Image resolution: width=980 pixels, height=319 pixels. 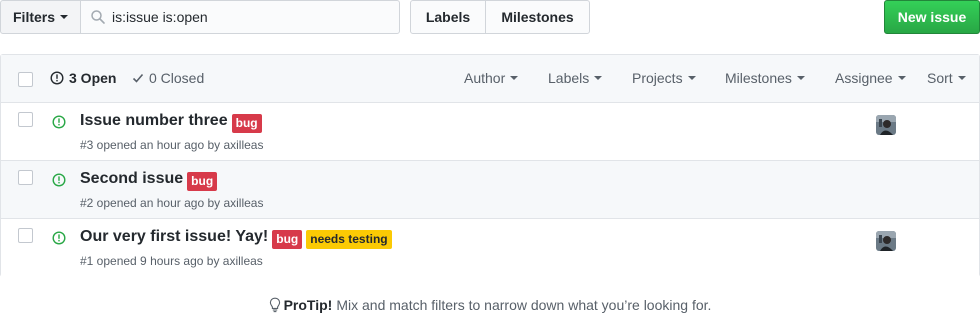 I want to click on assignee-filter: Assignee, so click(x=870, y=78).